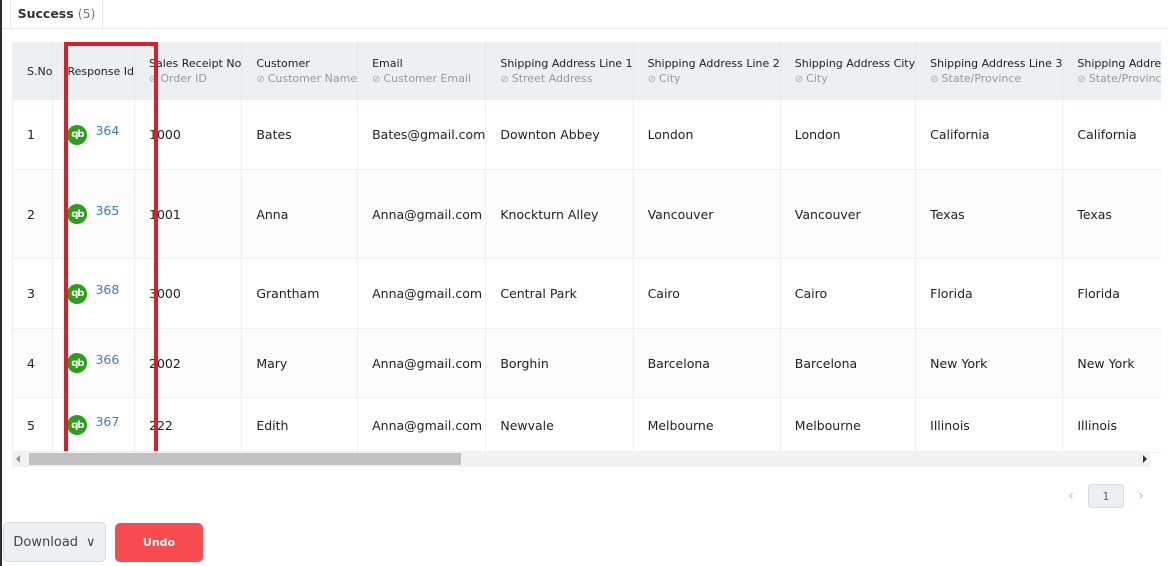 This screenshot has height=566, width=1168. What do you see at coordinates (1, 283) in the screenshot?
I see `window-edge` at bounding box center [1, 283].